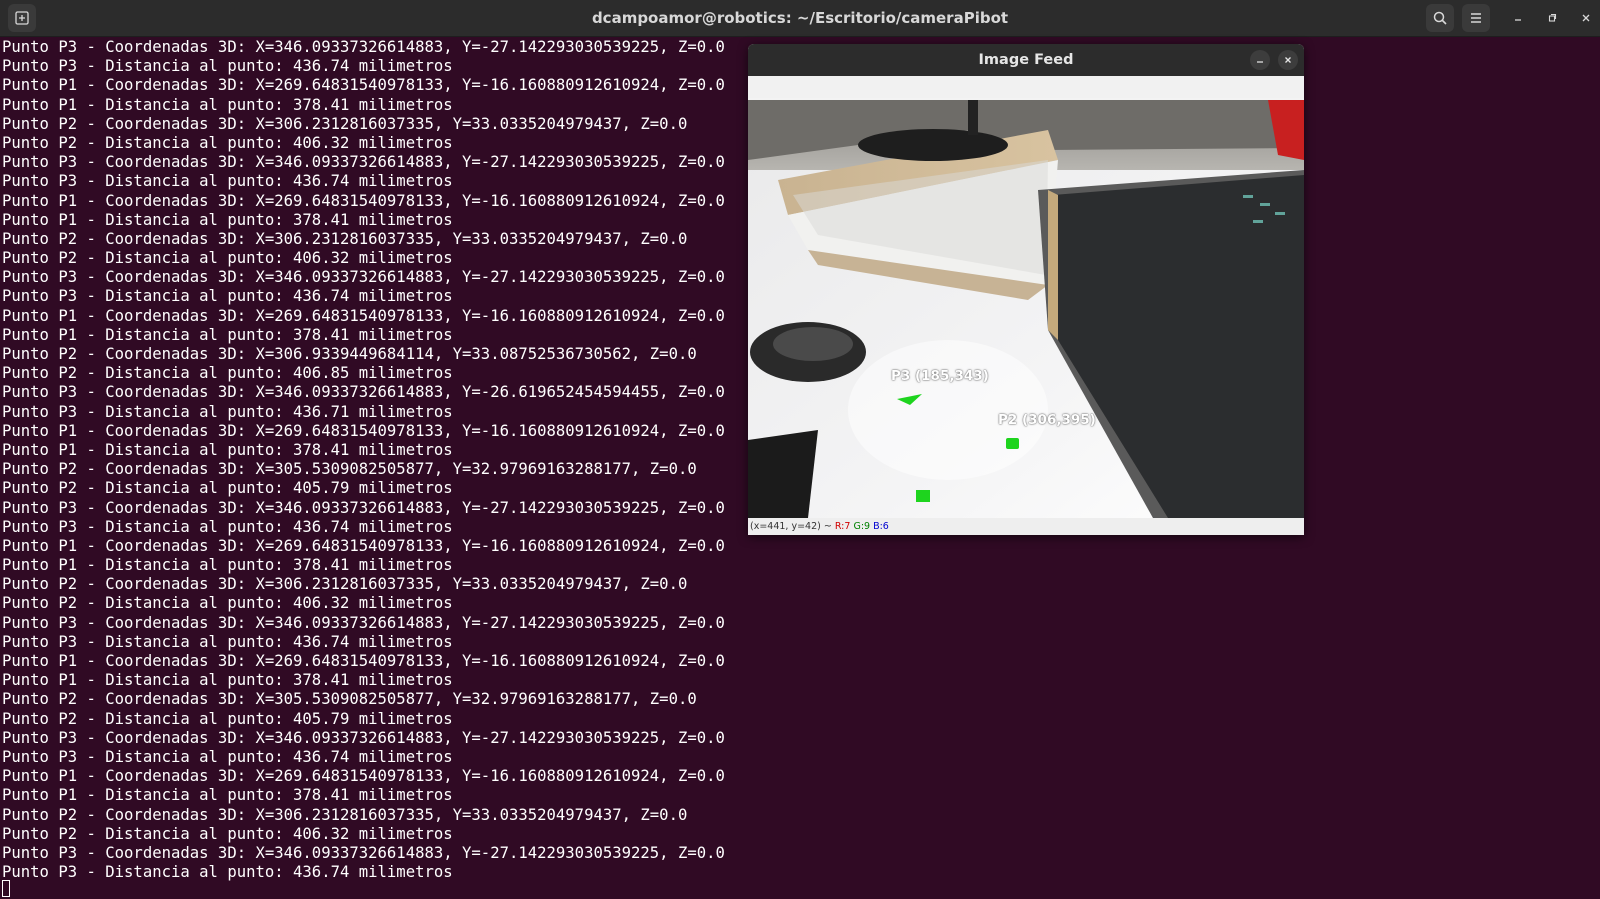  I want to click on search-icon, so click(1440, 18).